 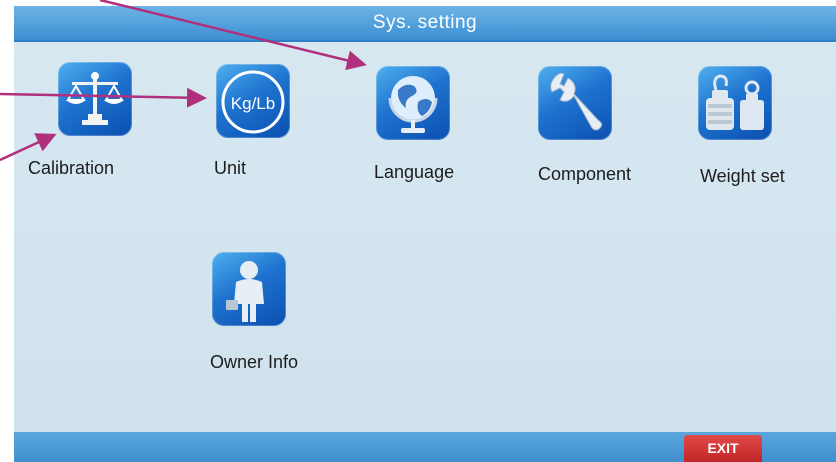 I want to click on weight-set-button, so click(x=735, y=103).